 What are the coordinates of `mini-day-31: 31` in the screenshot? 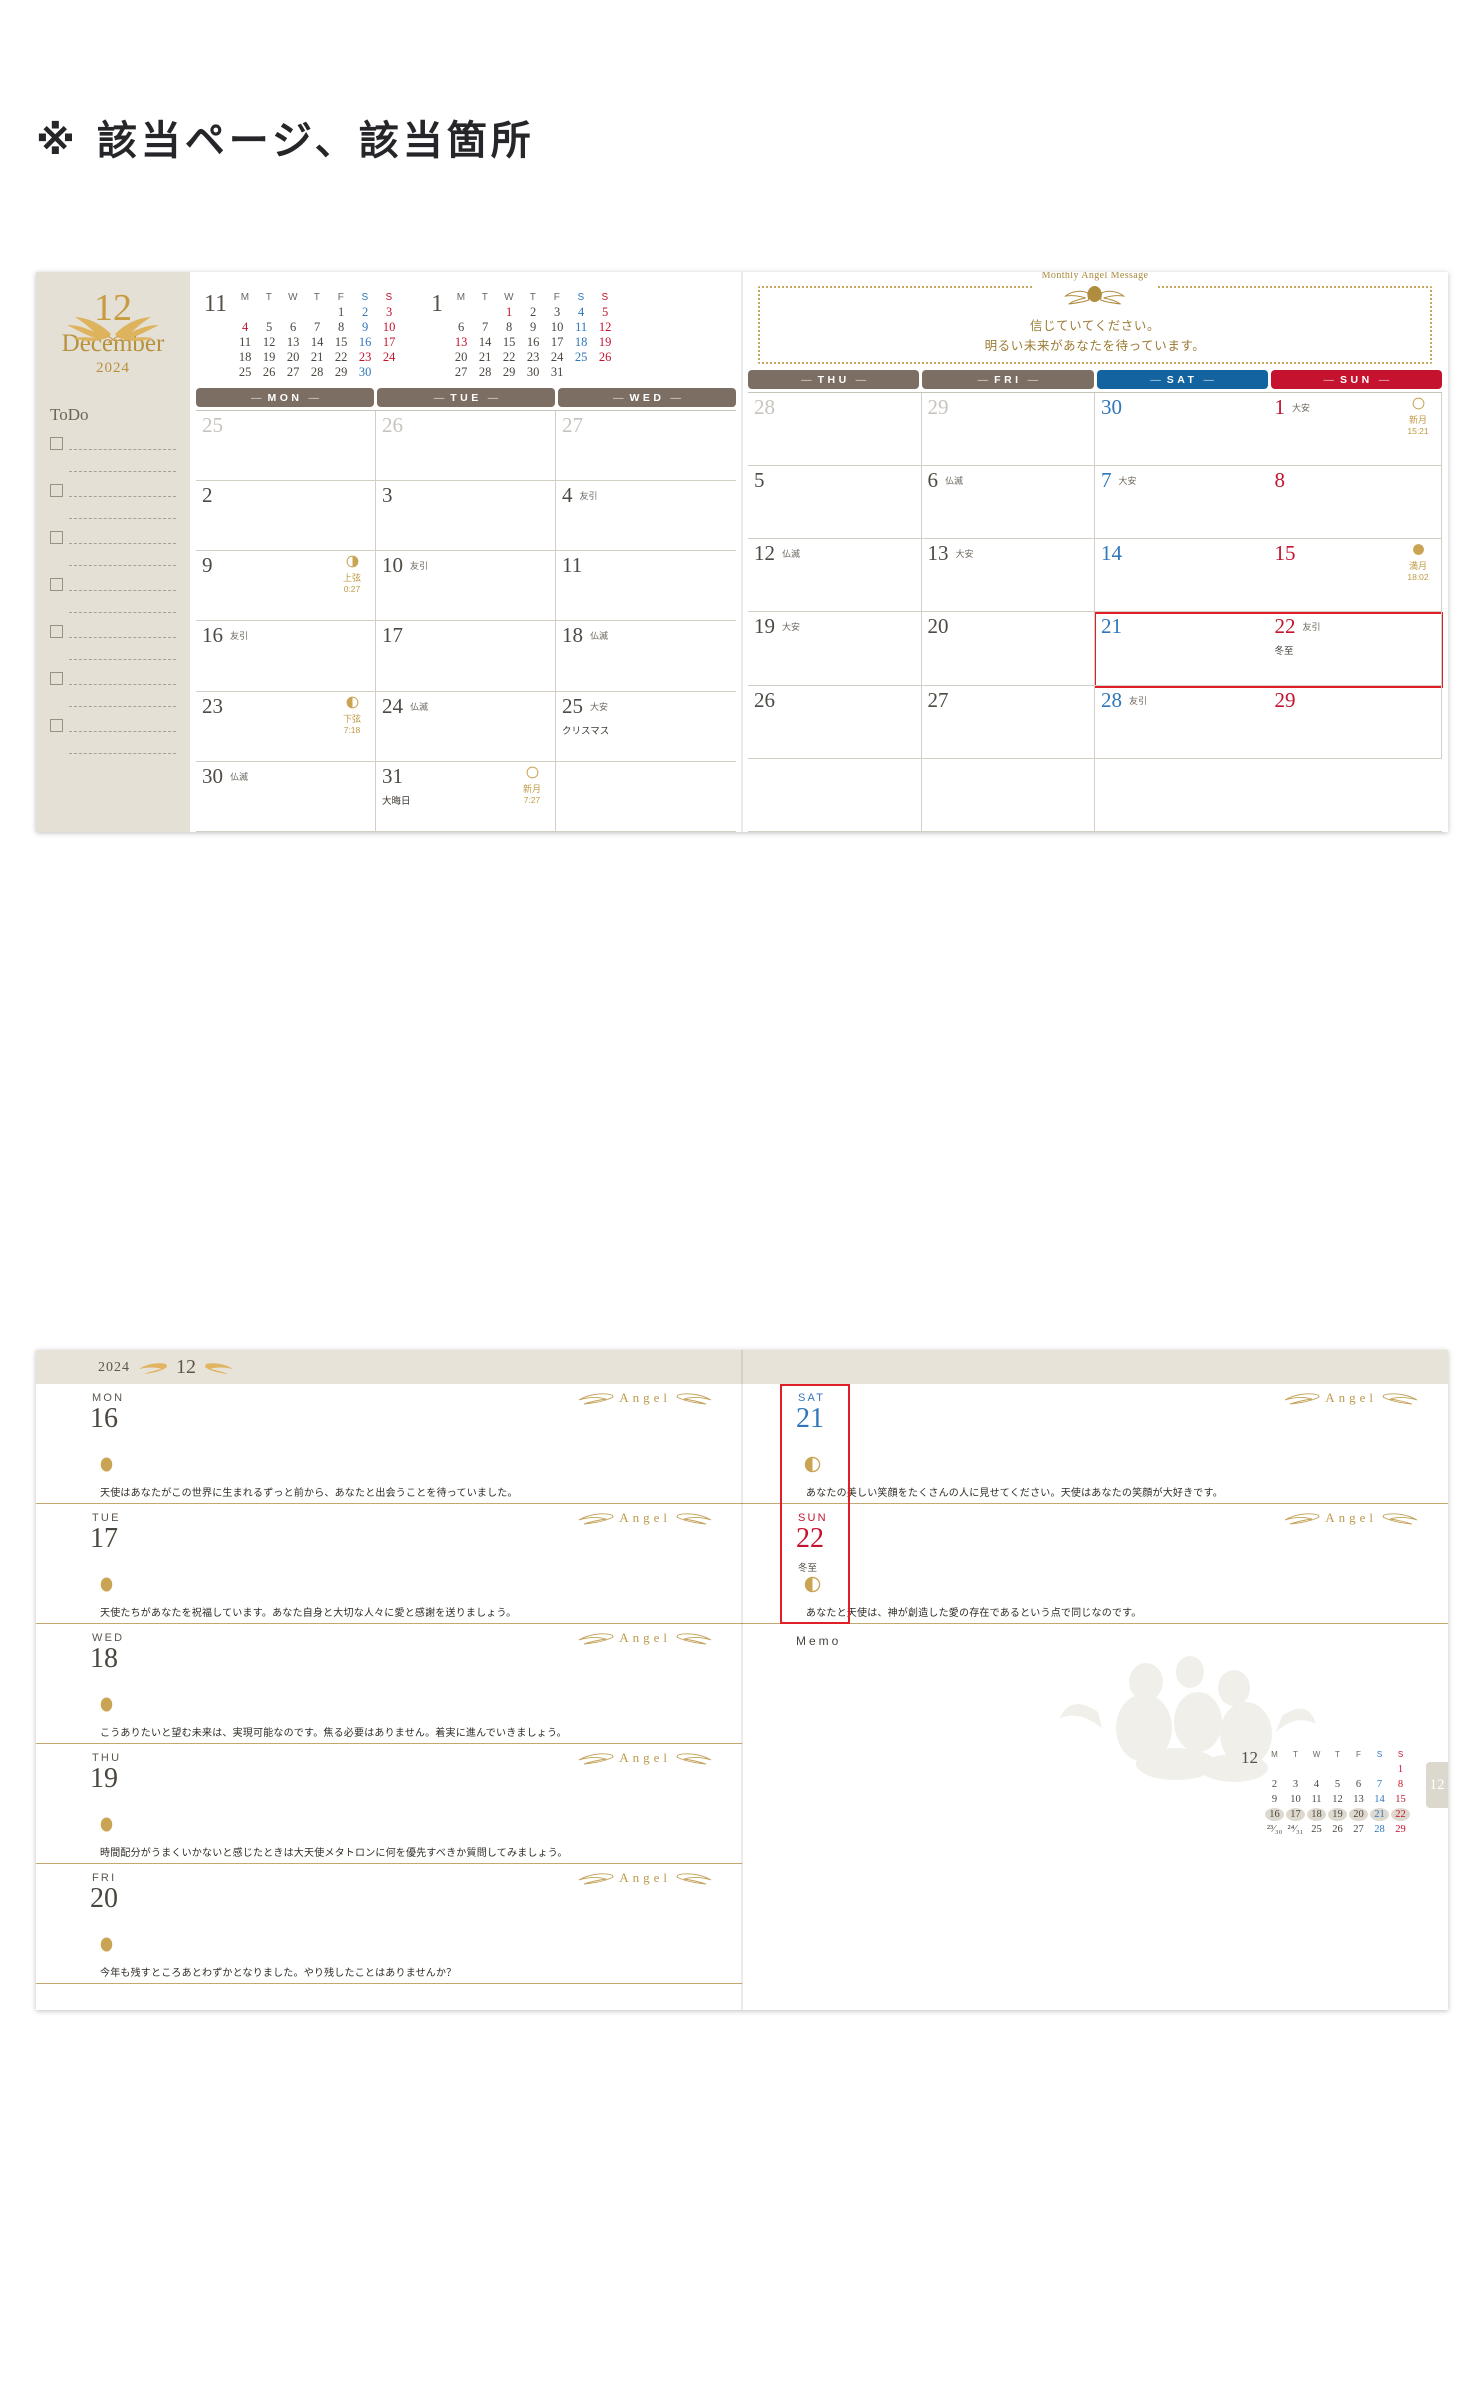 It's located at (557, 372).